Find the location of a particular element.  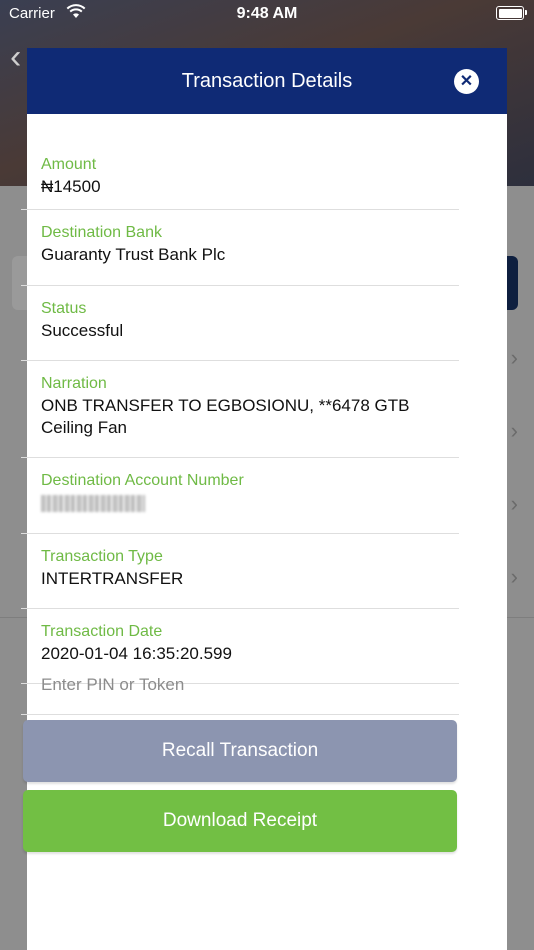

close-icon: ✕ is located at coordinates (466, 81).